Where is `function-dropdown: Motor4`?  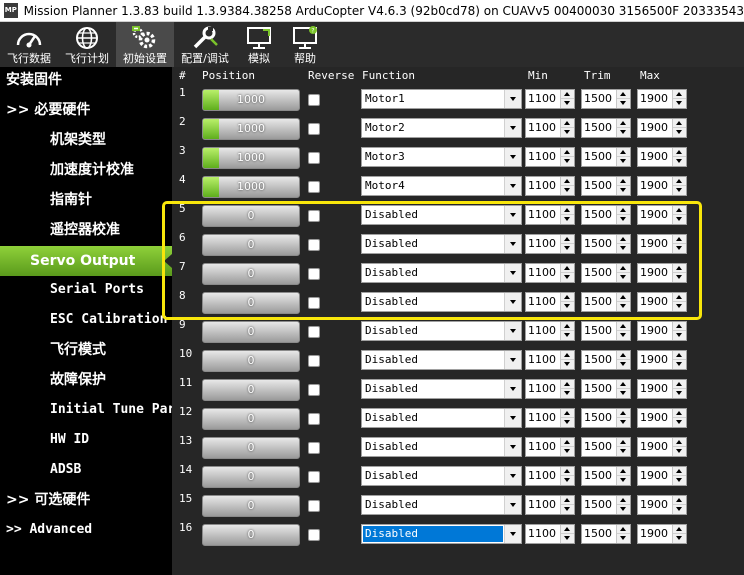
function-dropdown: Motor4 is located at coordinates (441, 186).